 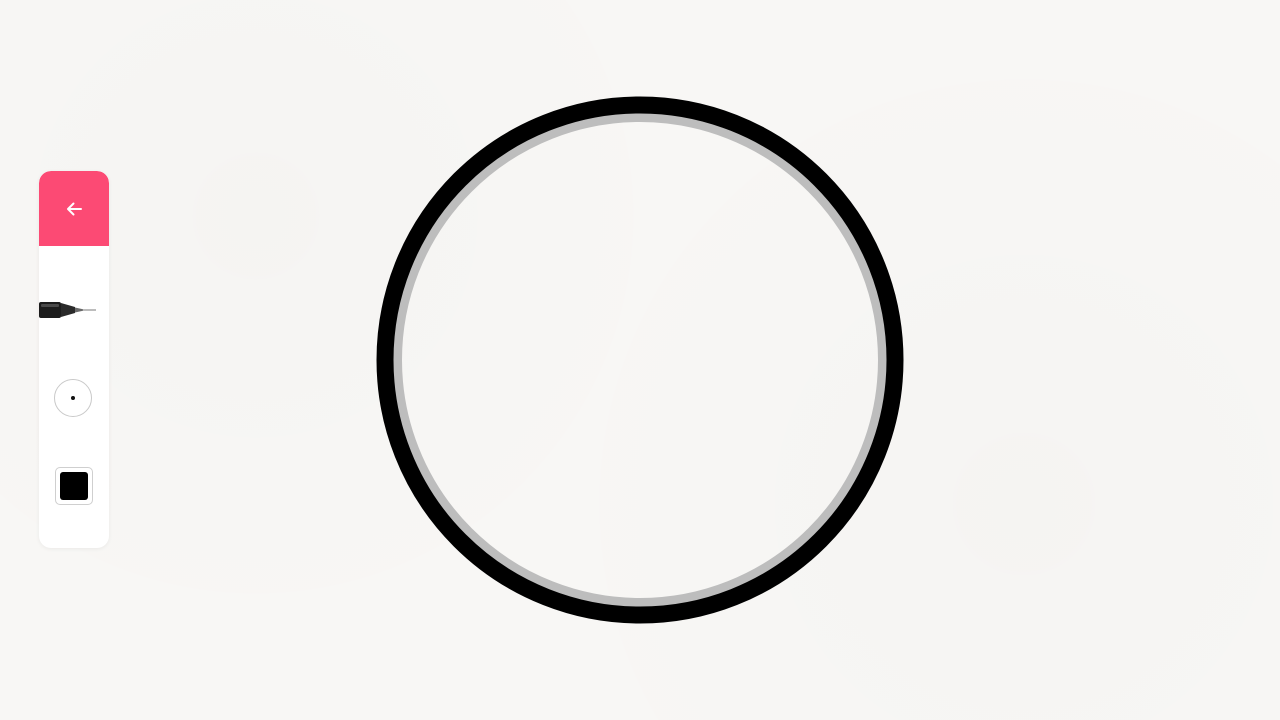 What do you see at coordinates (74, 359) in the screenshot?
I see `tool-sidebar` at bounding box center [74, 359].